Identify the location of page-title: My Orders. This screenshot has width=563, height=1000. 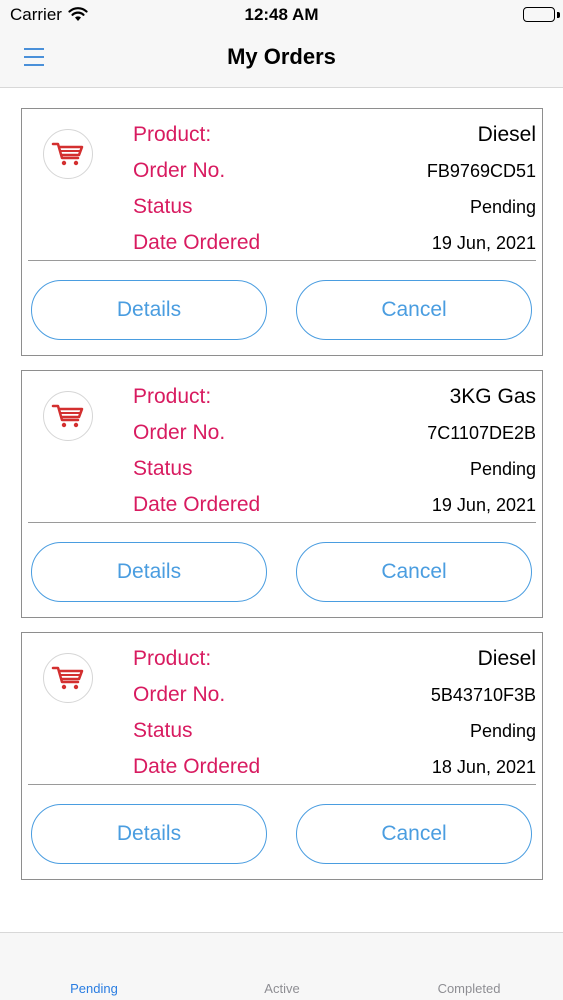
(281, 56).